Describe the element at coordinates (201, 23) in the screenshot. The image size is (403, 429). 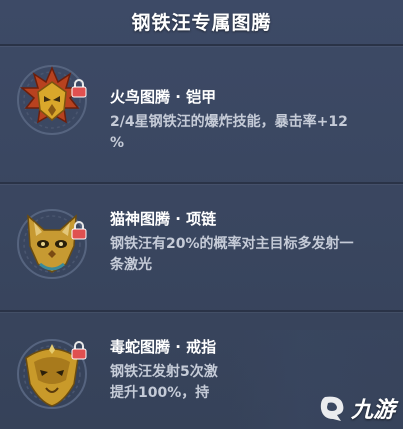
I see `panel-title: 钢铁汪专属图腾` at that location.